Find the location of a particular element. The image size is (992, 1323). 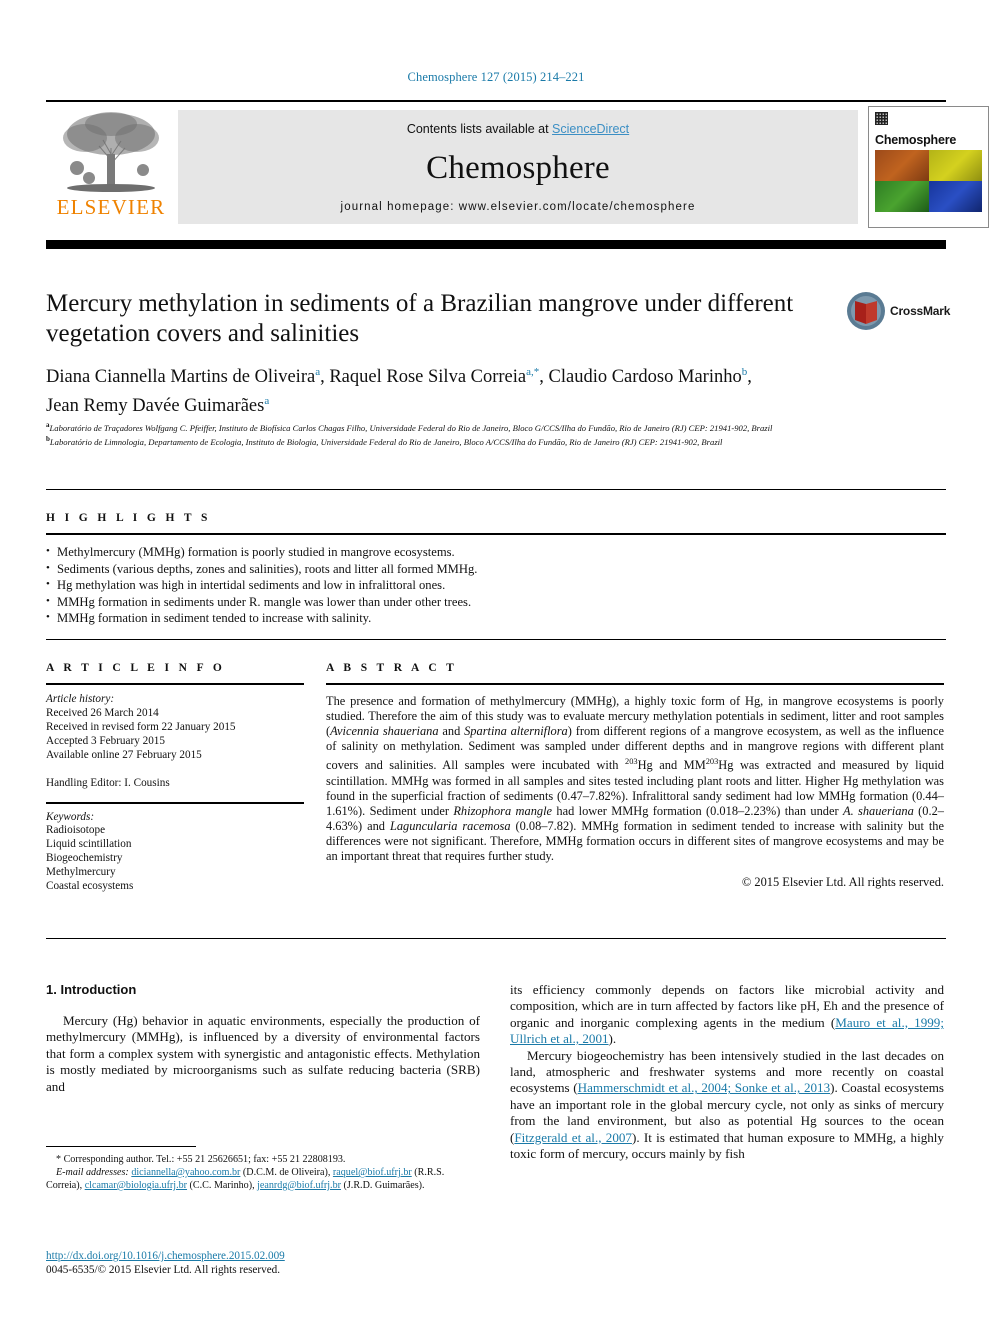

abstract-rule is located at coordinates (635, 684).